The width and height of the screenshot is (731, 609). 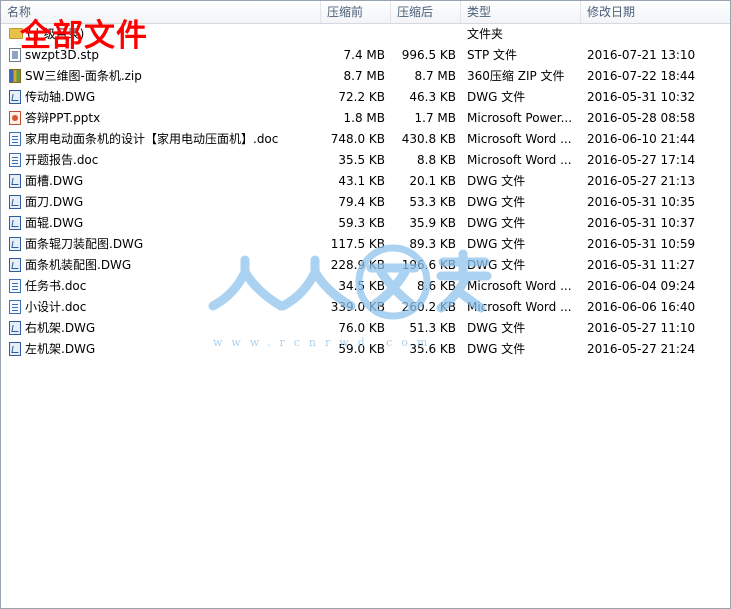 I want to click on compressed-size-cell: 35.5 KB, so click(x=361, y=160).